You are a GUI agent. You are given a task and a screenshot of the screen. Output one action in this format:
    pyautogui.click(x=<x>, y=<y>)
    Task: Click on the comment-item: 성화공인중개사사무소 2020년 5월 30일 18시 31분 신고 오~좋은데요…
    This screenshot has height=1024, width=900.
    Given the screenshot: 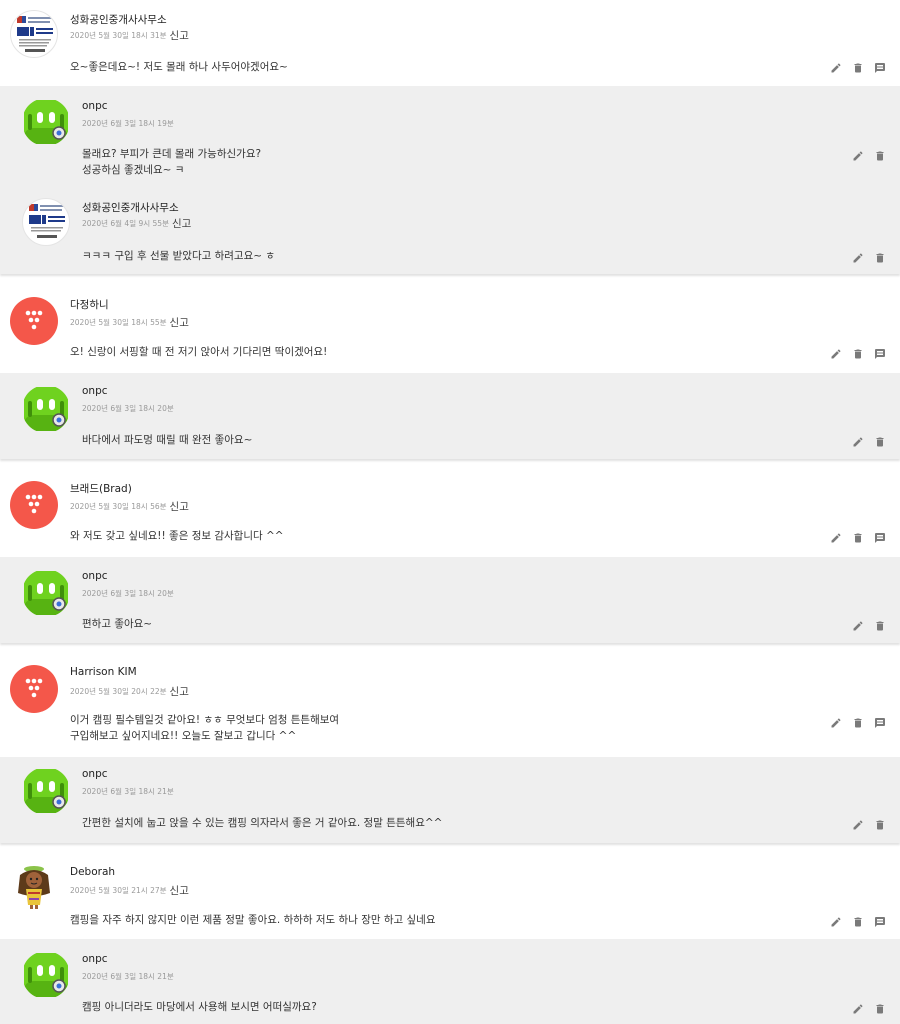 What is the action you would take?
    pyautogui.click(x=450, y=43)
    